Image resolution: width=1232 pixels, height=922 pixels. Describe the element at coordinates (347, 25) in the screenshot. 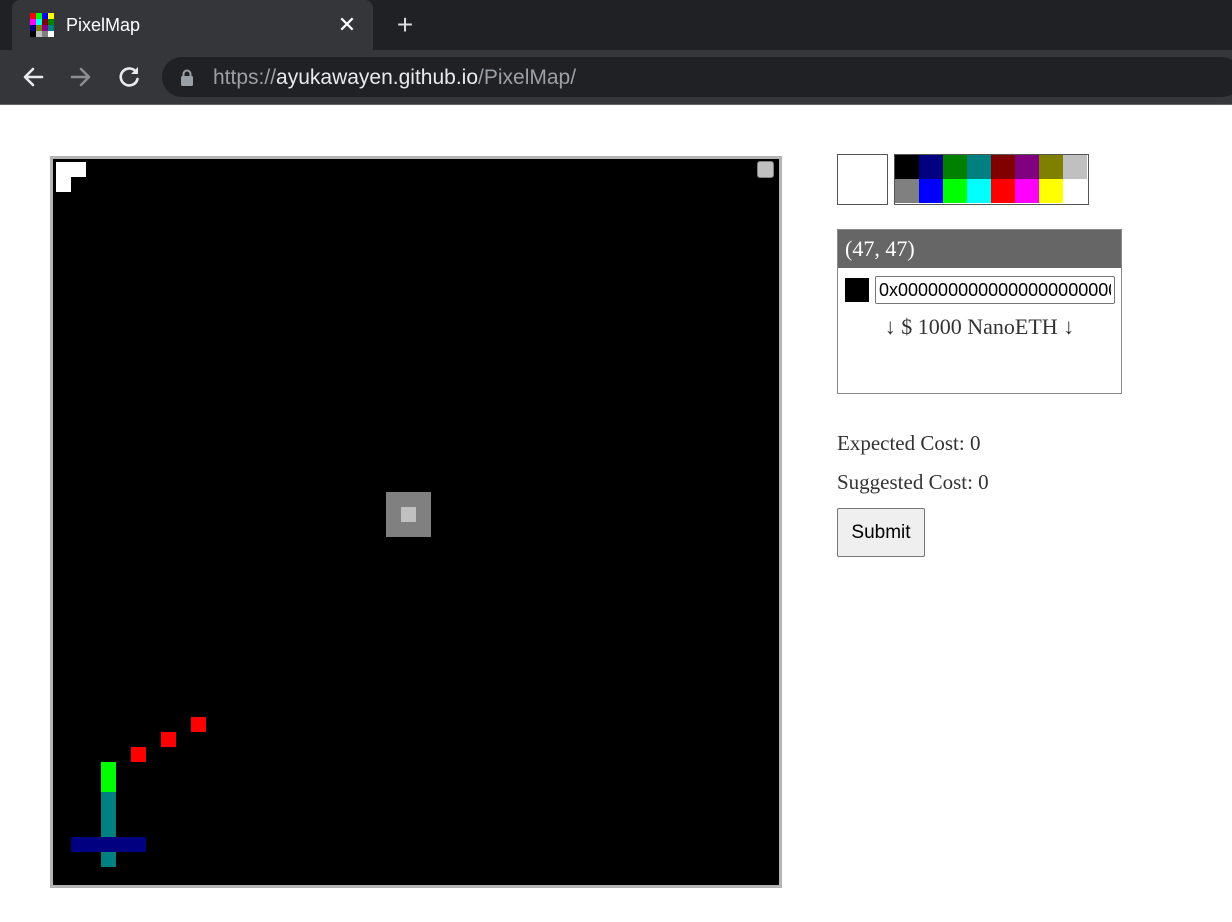

I see `close-tab-icon: ✕` at that location.